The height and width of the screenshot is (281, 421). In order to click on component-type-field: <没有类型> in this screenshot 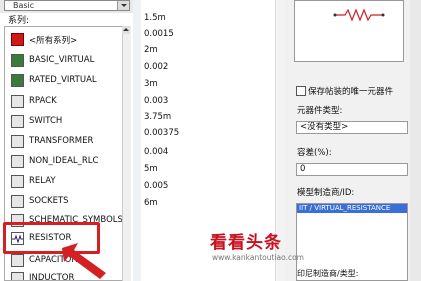, I will do `click(352, 127)`.